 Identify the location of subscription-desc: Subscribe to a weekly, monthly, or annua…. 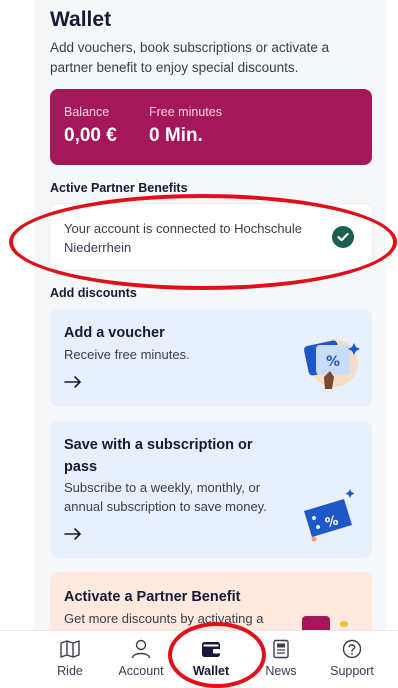
(165, 497).